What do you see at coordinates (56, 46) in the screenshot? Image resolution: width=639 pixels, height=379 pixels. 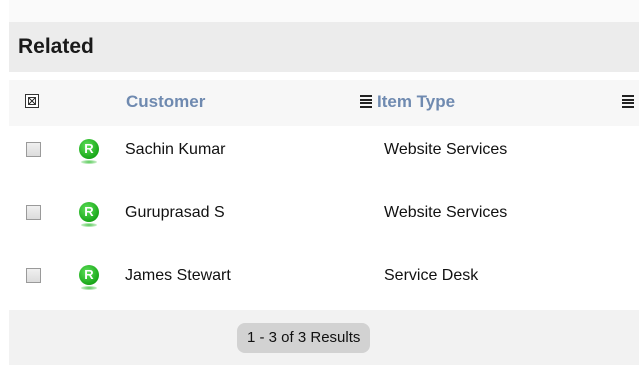 I see `panel-title: Related` at bounding box center [56, 46].